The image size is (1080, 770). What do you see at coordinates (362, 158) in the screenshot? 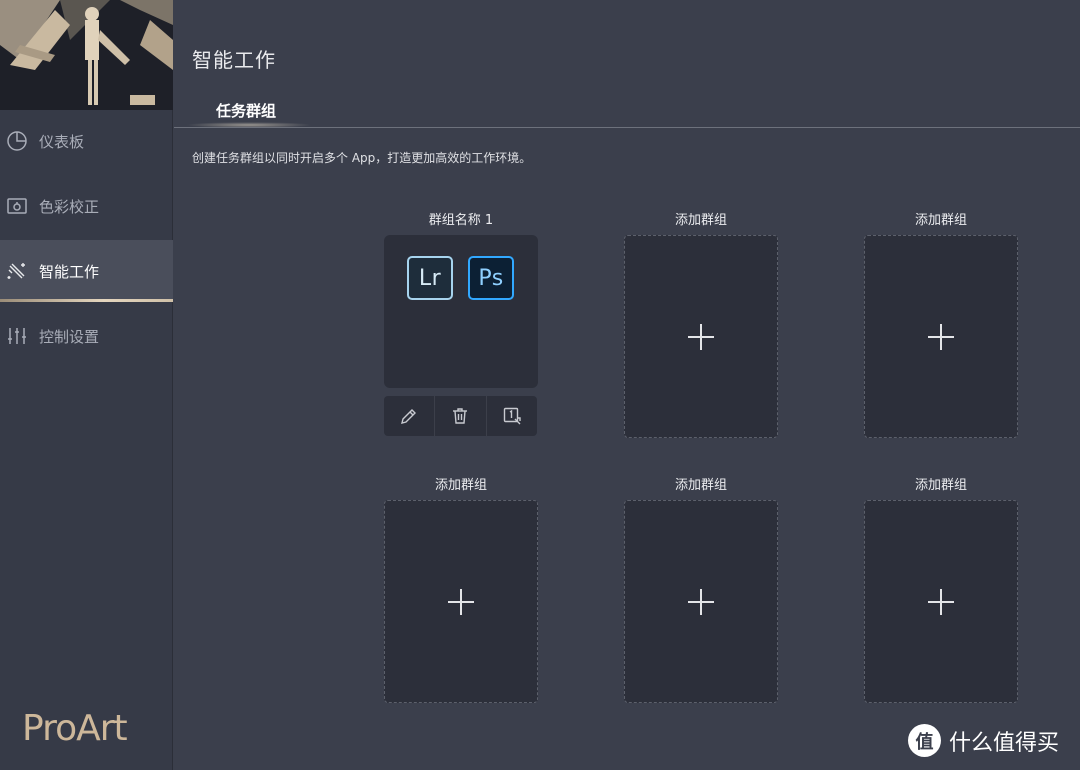
I see `description: 创建任务群组以同时开启多个 App，打造更加高效的工作环境。` at bounding box center [362, 158].